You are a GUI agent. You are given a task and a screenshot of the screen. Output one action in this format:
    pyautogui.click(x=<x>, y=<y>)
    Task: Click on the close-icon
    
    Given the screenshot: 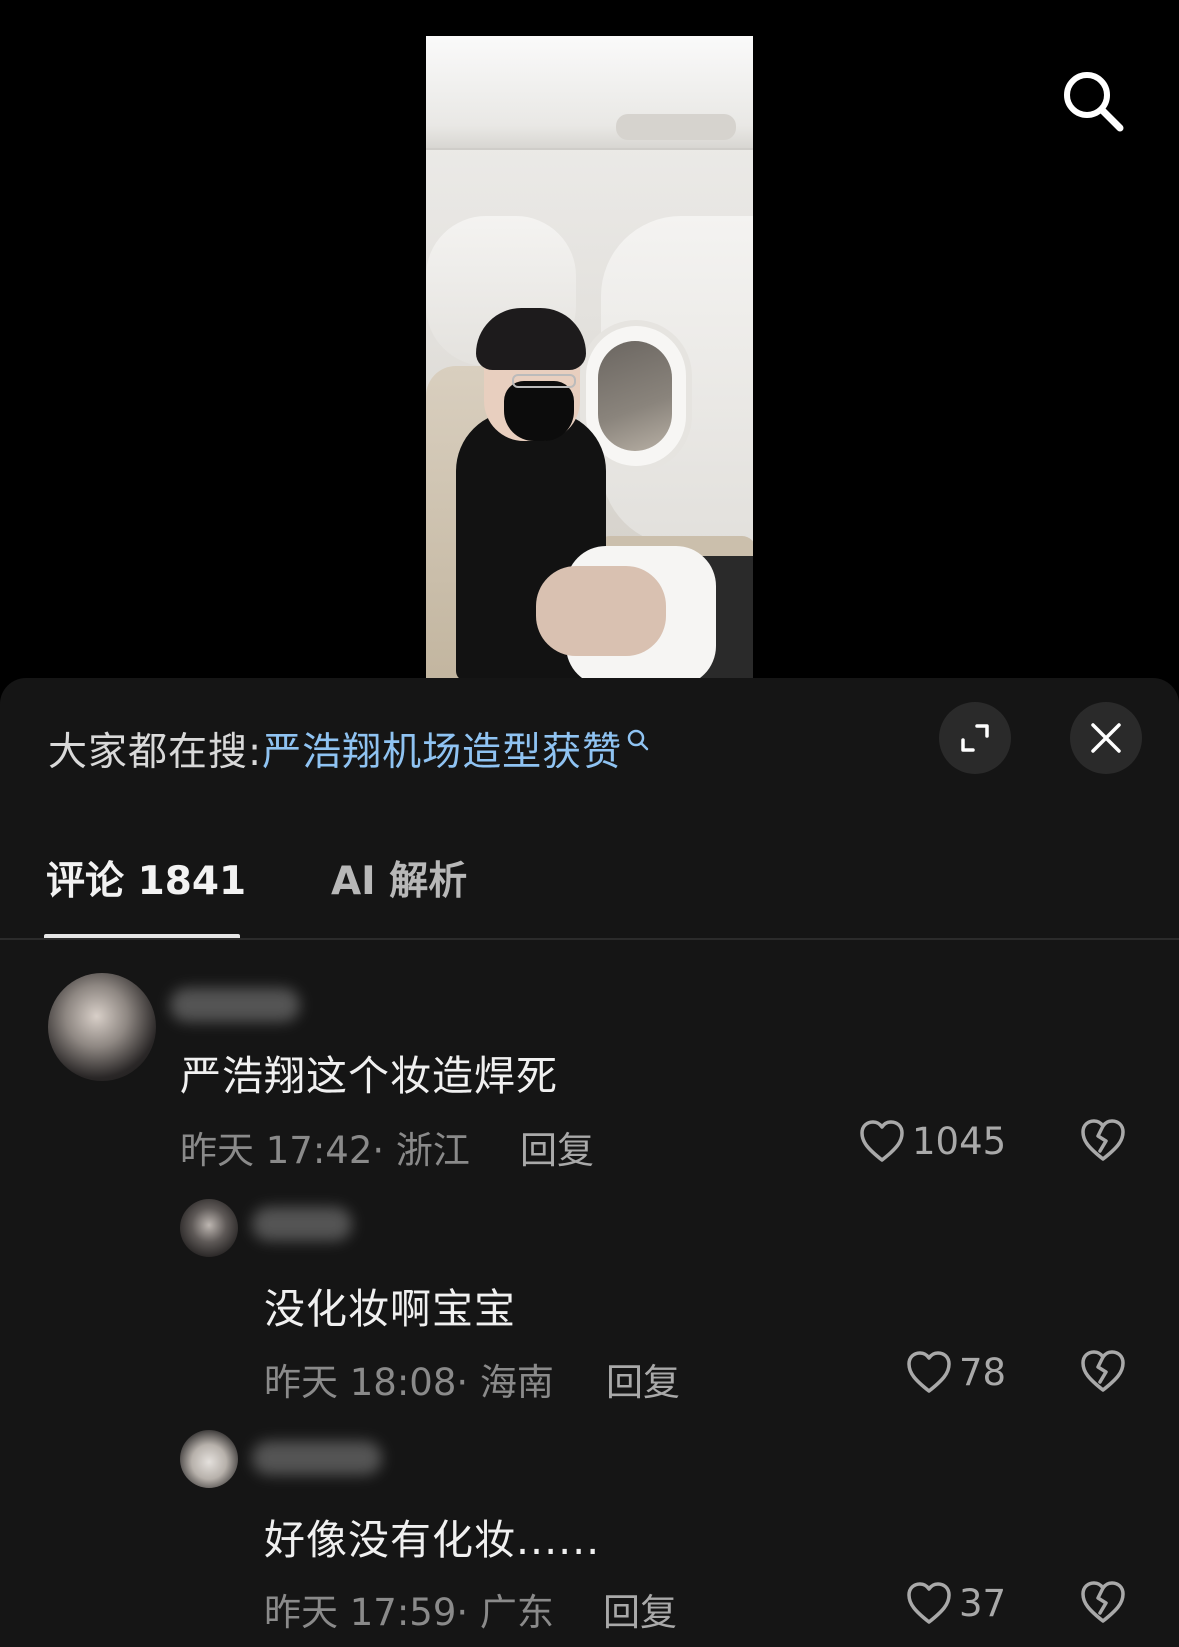 What is the action you would take?
    pyautogui.click(x=1106, y=738)
    